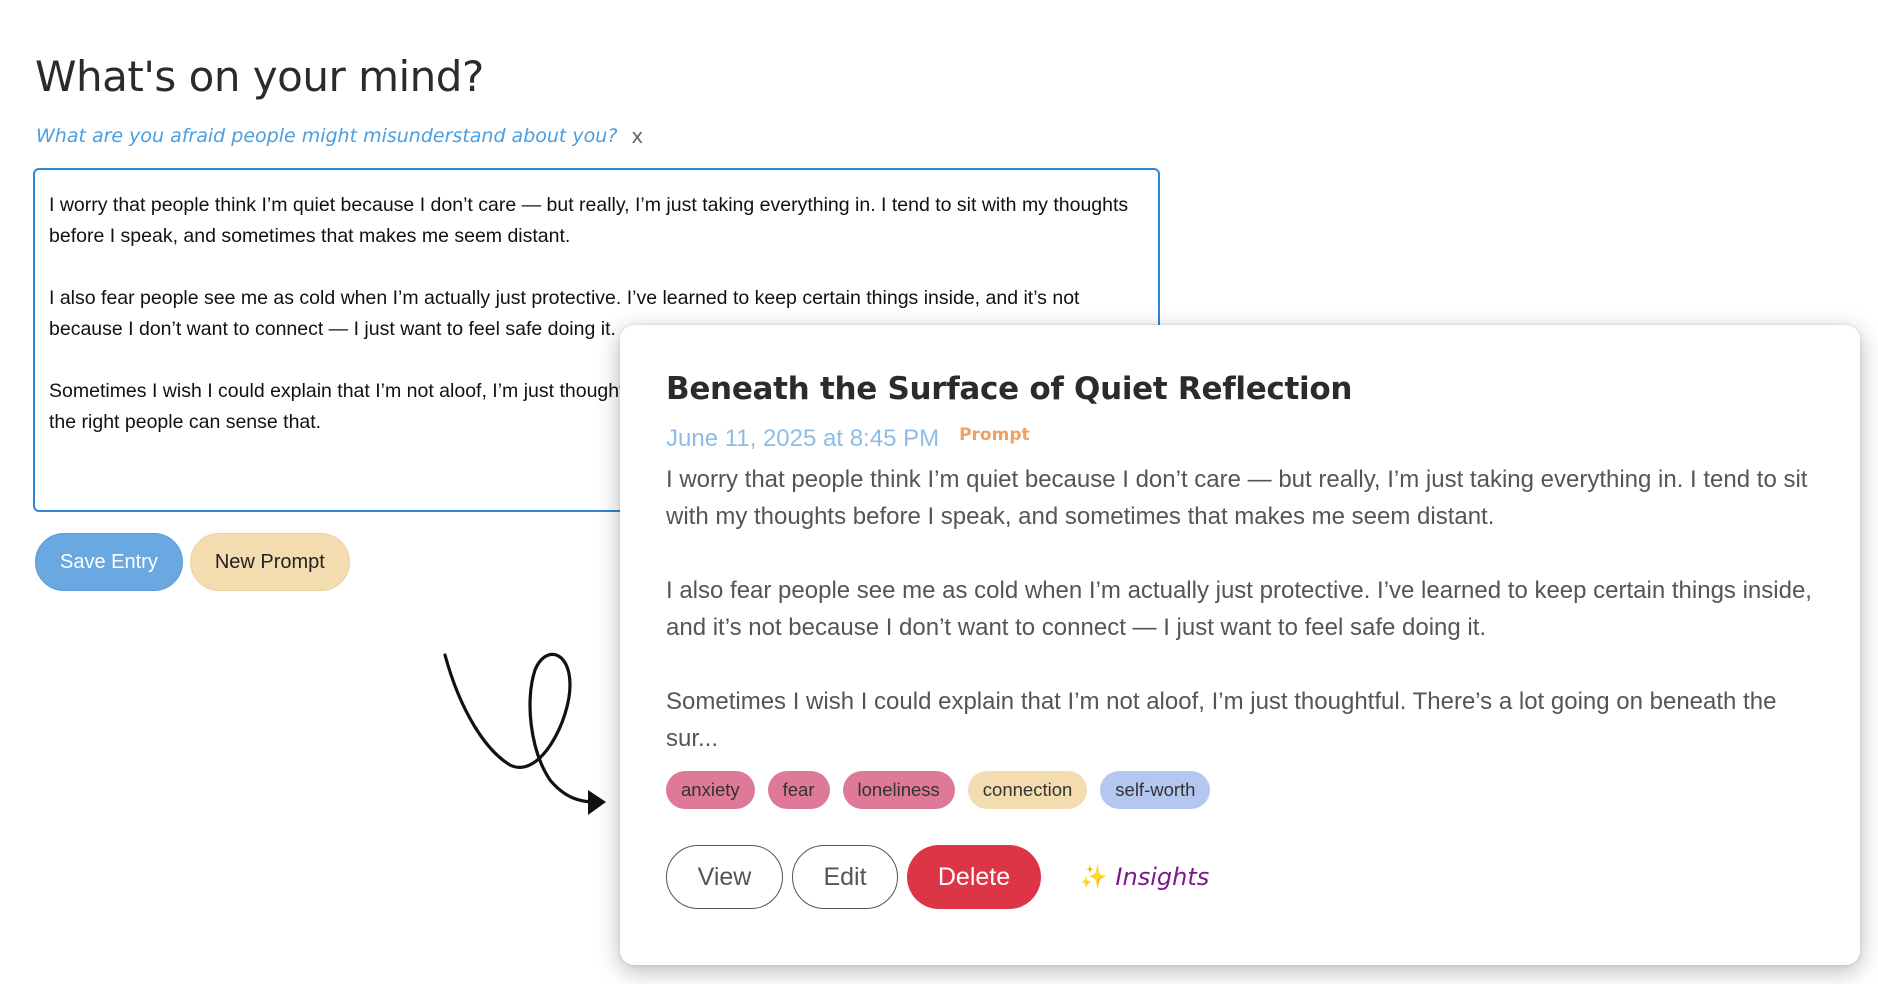 This screenshot has height=984, width=1878. Describe the element at coordinates (1094, 876) in the screenshot. I see `sparkles-icon: ✨` at that location.